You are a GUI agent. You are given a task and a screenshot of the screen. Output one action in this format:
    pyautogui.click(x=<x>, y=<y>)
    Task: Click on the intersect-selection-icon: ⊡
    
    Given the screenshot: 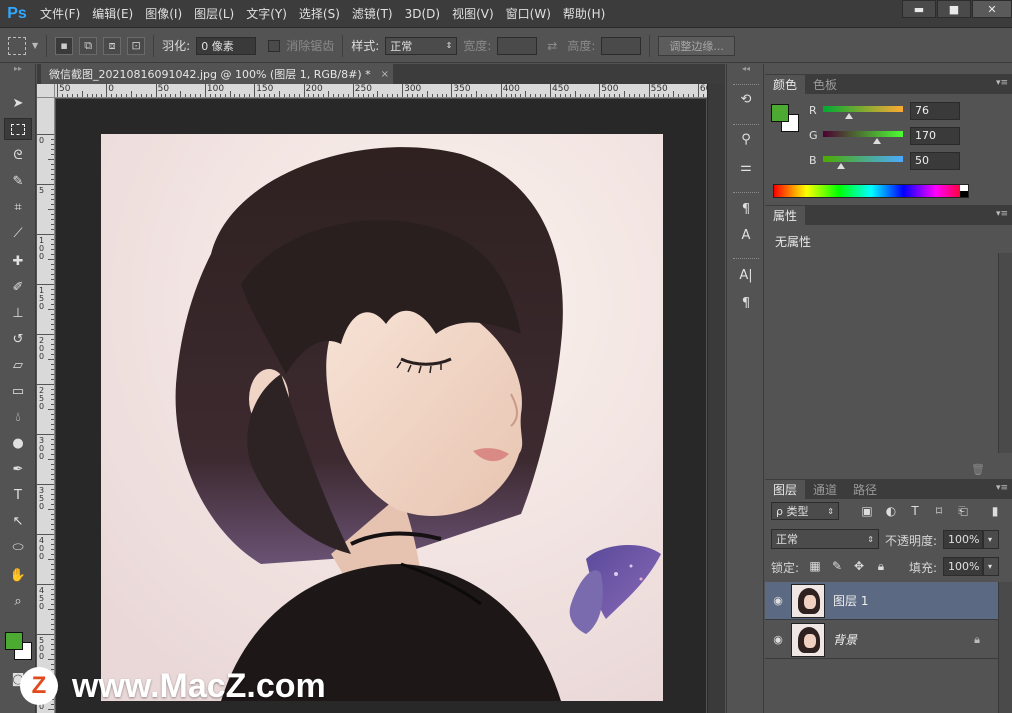 What is the action you would take?
    pyautogui.click(x=136, y=45)
    